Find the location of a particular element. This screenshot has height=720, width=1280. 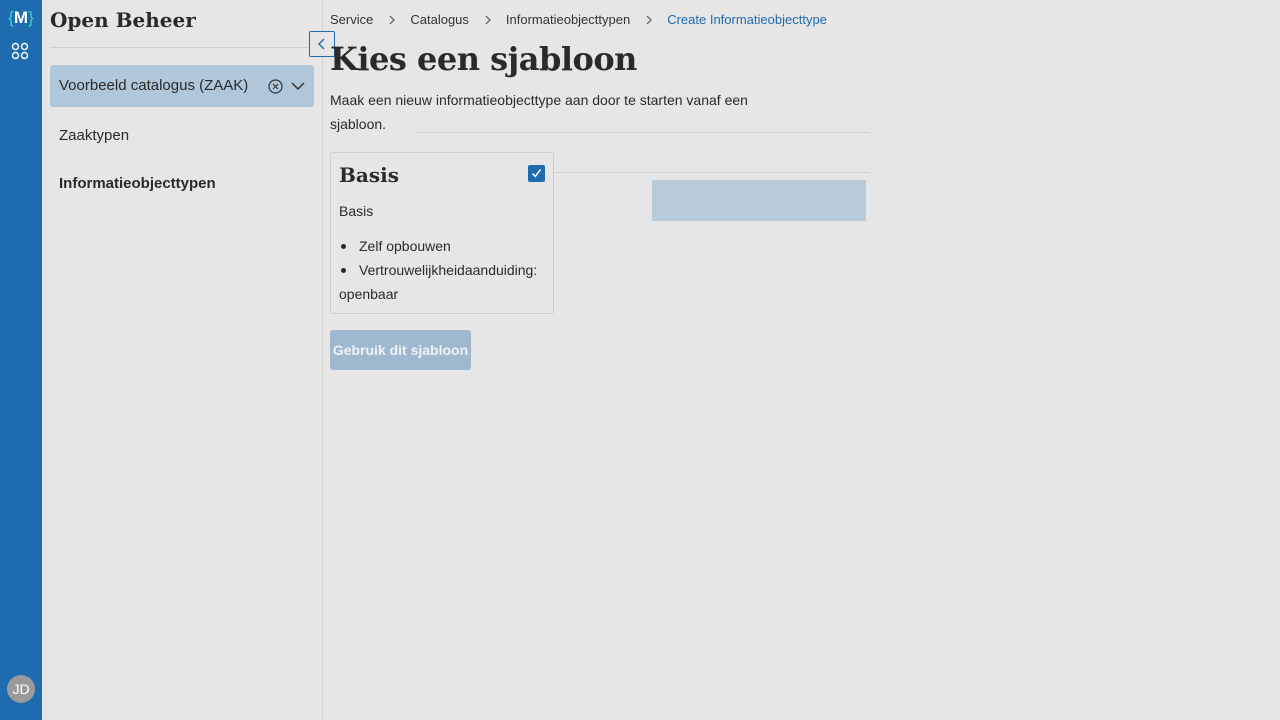

use-template-button: Gebruik dit sjabloon is located at coordinates (400, 350).